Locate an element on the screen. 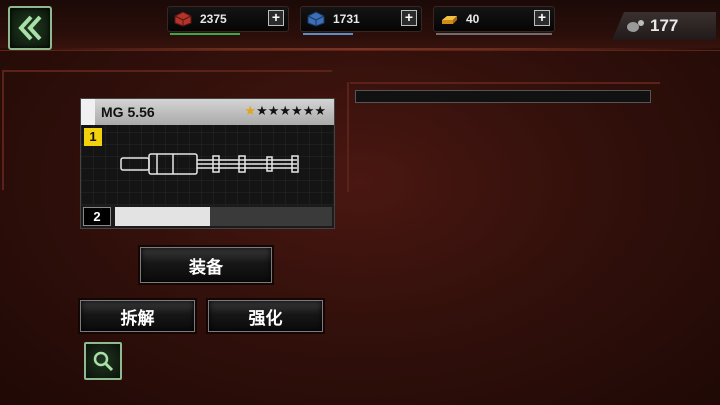  grenade-counter: 177 is located at coordinates (664, 26).